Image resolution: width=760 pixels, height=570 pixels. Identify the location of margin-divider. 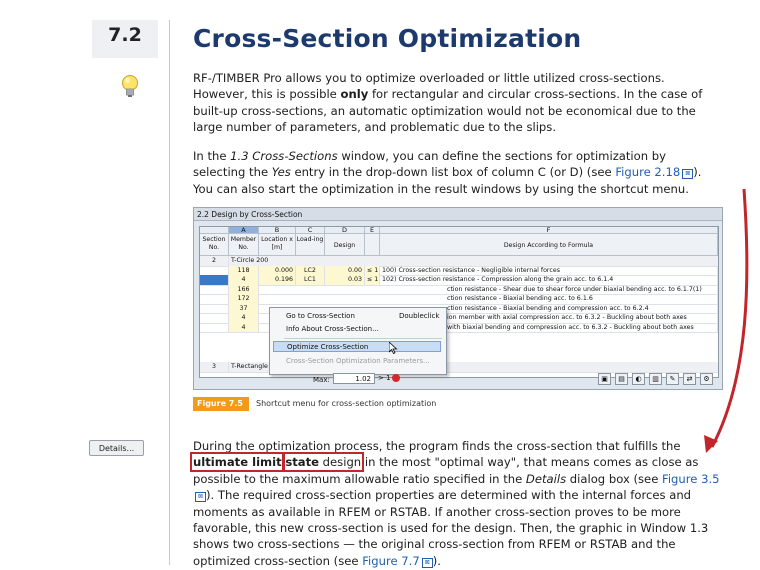
(169, 292).